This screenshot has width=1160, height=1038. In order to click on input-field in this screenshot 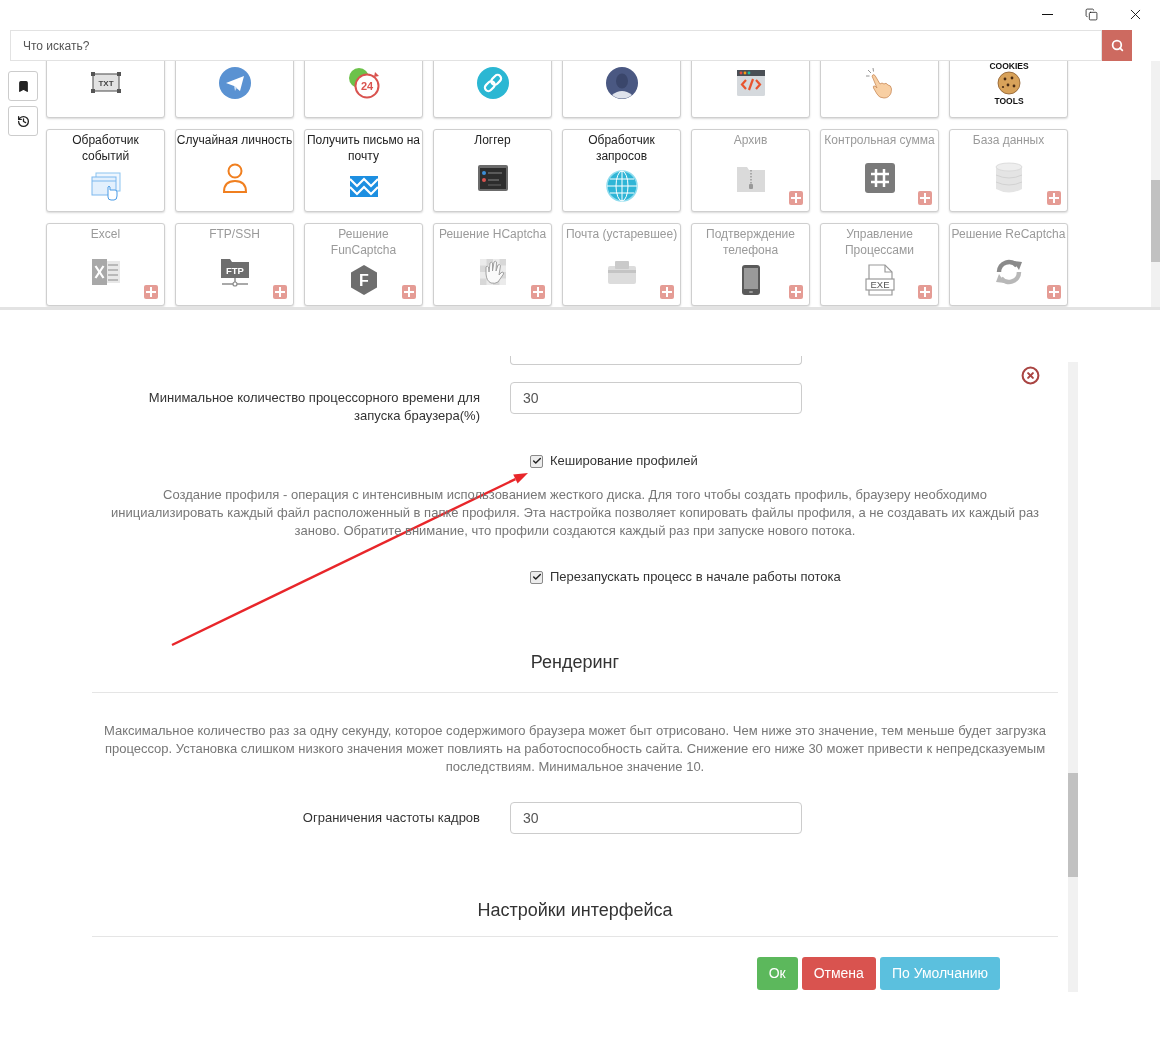, I will do `click(656, 360)`.